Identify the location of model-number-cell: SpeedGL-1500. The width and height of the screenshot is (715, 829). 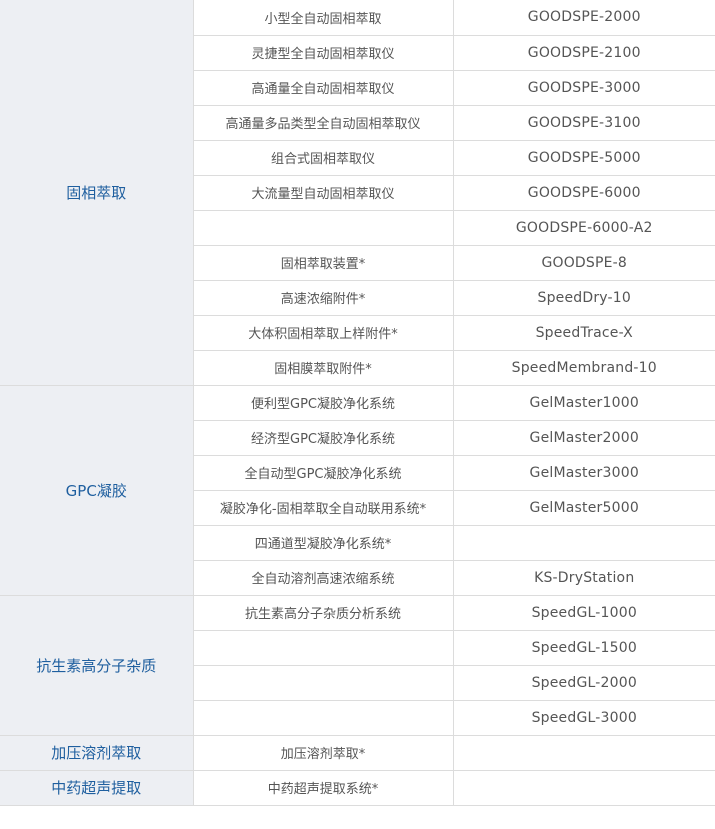
(583, 647).